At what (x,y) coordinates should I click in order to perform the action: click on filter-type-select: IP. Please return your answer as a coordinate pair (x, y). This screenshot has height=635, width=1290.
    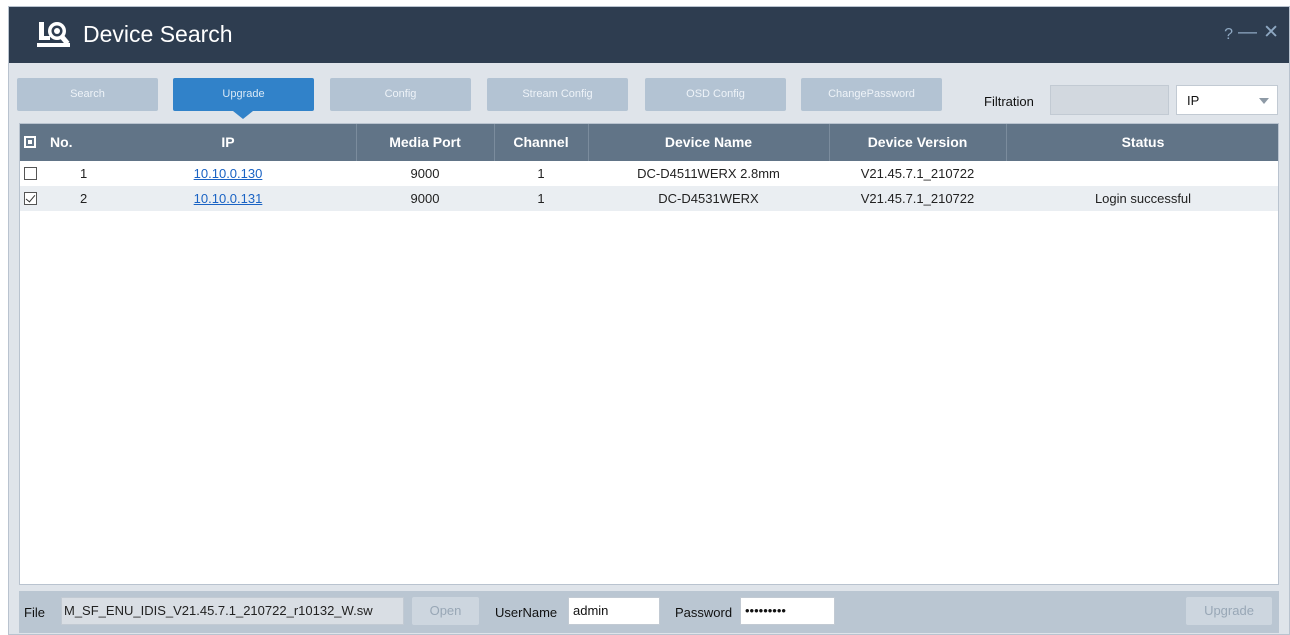
    Looking at the image, I should click on (1227, 100).